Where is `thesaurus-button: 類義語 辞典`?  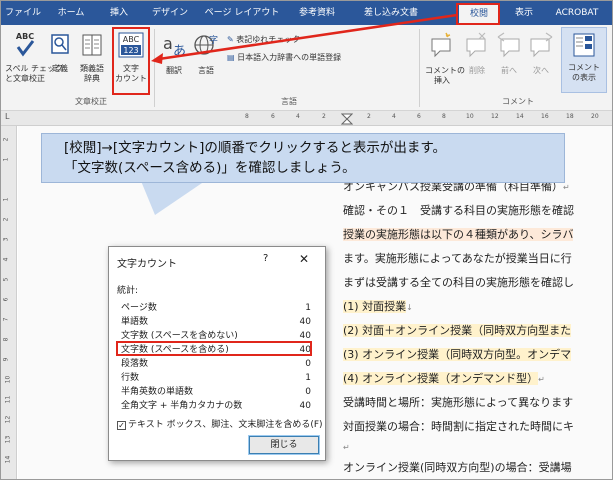 thesaurus-button: 類義語 辞典 is located at coordinates (92, 56).